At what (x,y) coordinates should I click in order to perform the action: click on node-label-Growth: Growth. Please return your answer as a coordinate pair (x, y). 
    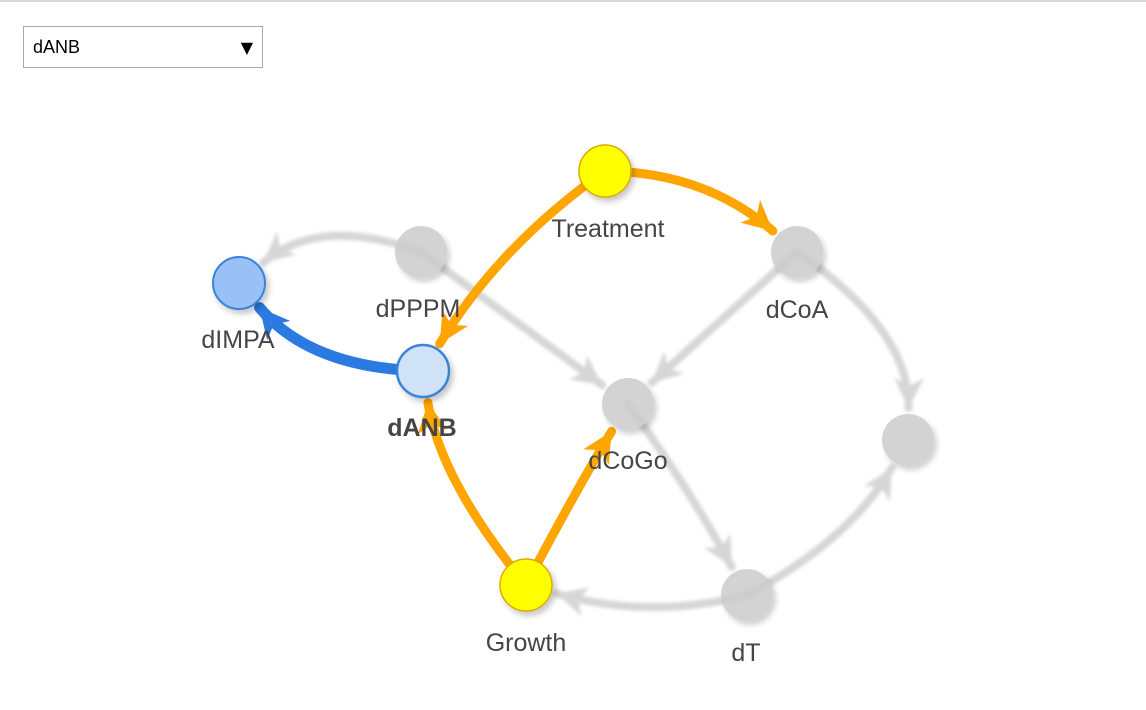
    Looking at the image, I should click on (526, 643).